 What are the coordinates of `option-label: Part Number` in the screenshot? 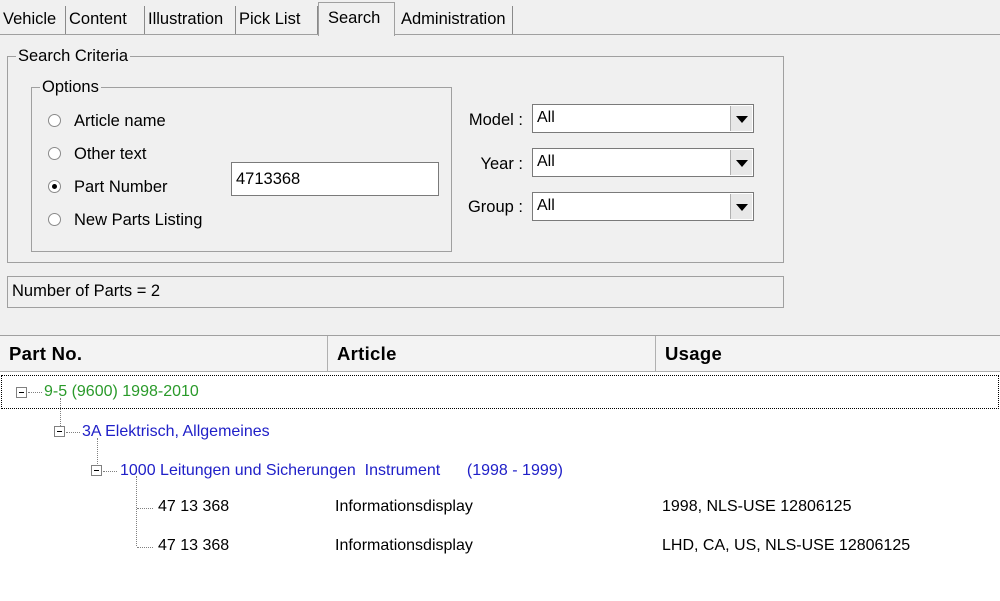 It's located at (121, 187).